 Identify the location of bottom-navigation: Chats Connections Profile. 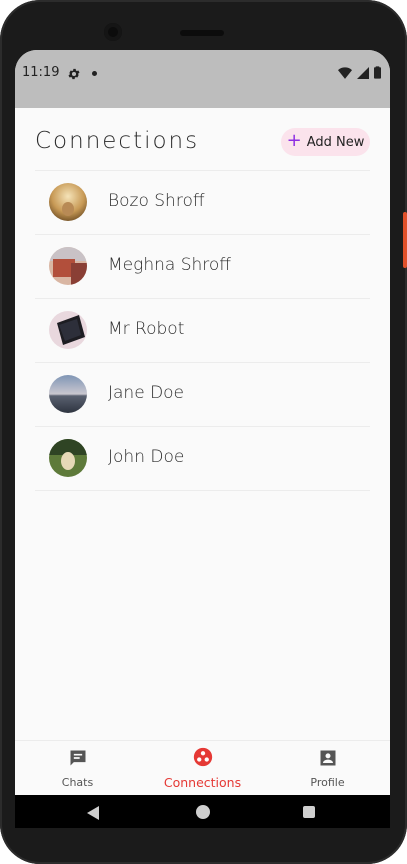
(202, 768).